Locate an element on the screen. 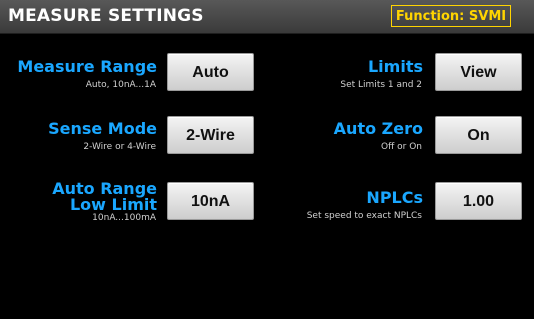 The image size is (534, 319). auto-zero-label: Auto Zero is located at coordinates (378, 128).